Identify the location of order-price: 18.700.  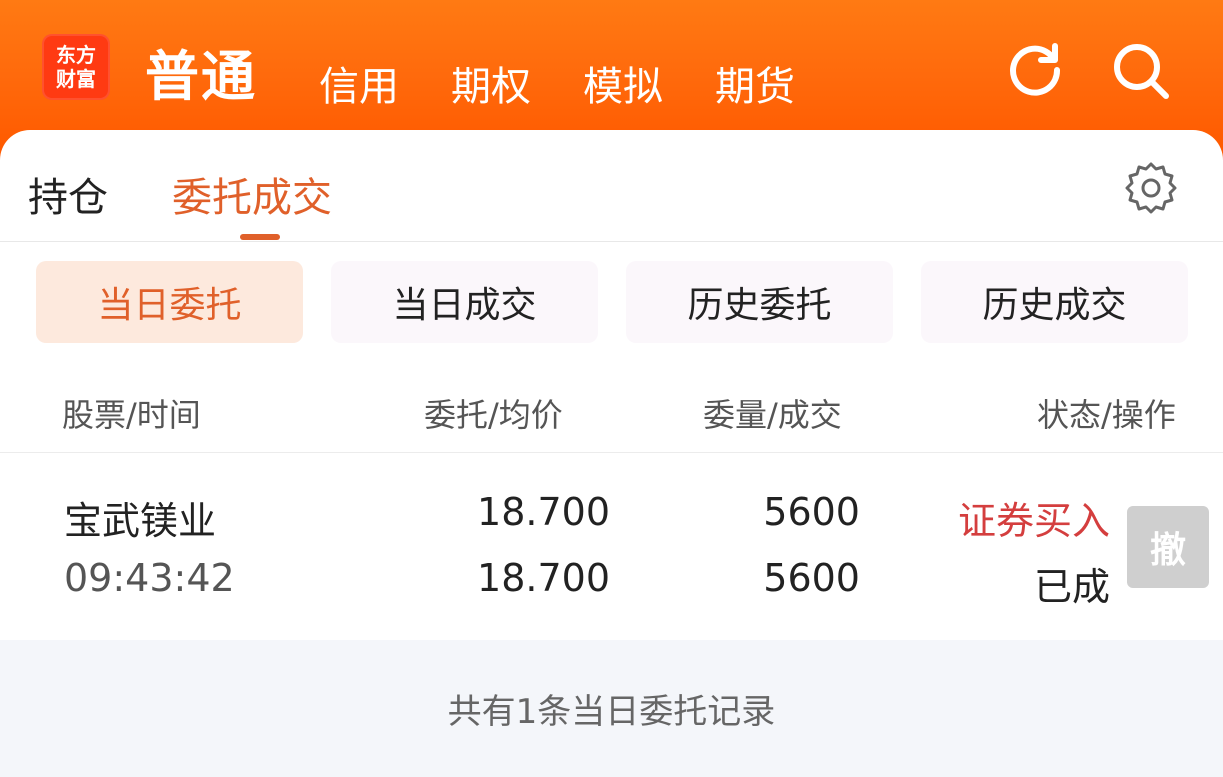
(543, 512).